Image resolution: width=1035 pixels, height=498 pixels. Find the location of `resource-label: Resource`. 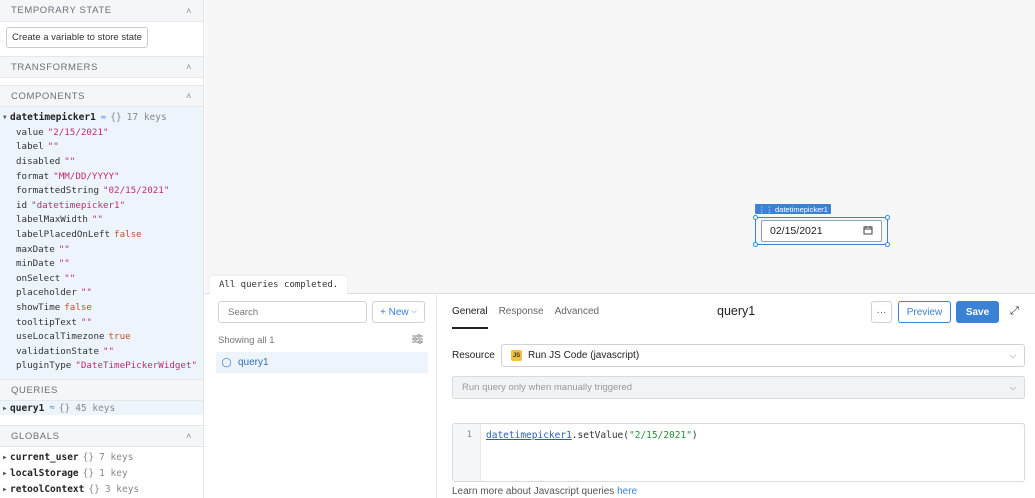

resource-label: Resource is located at coordinates (473, 355).